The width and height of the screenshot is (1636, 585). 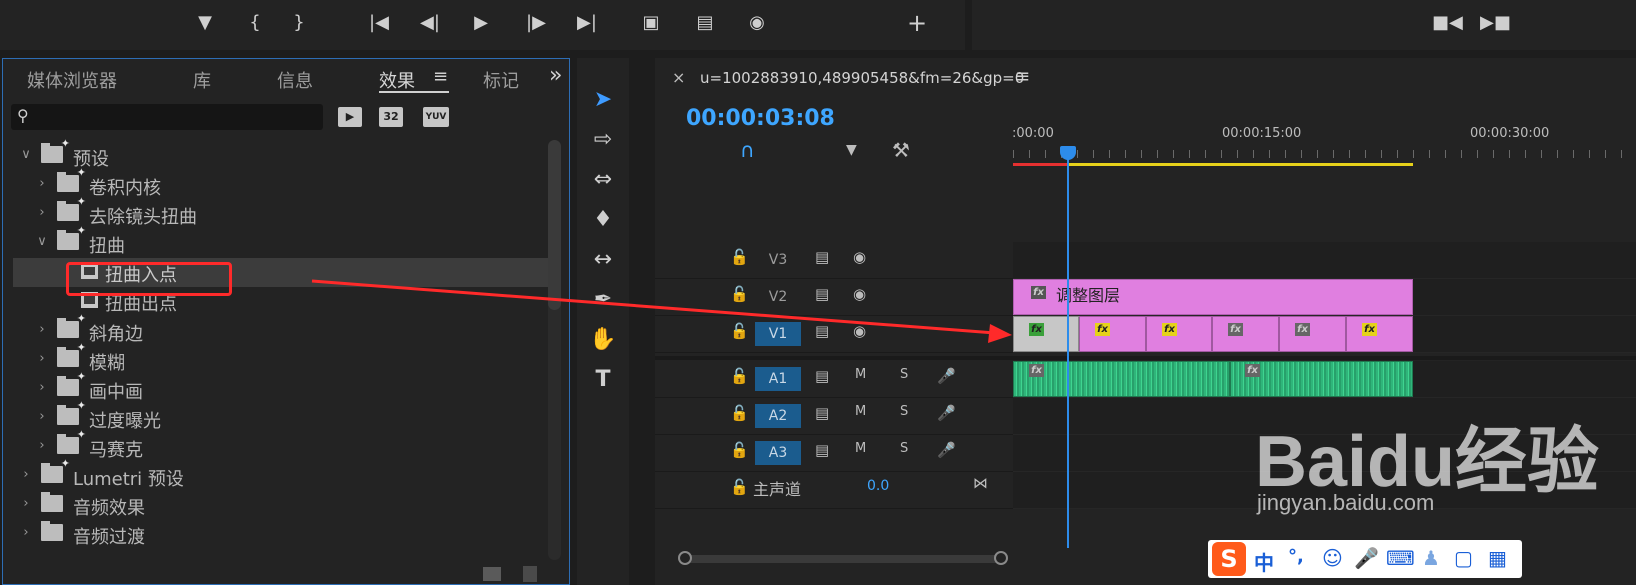 I want to click on shirt-icon: ▢, so click(x=1463, y=558).